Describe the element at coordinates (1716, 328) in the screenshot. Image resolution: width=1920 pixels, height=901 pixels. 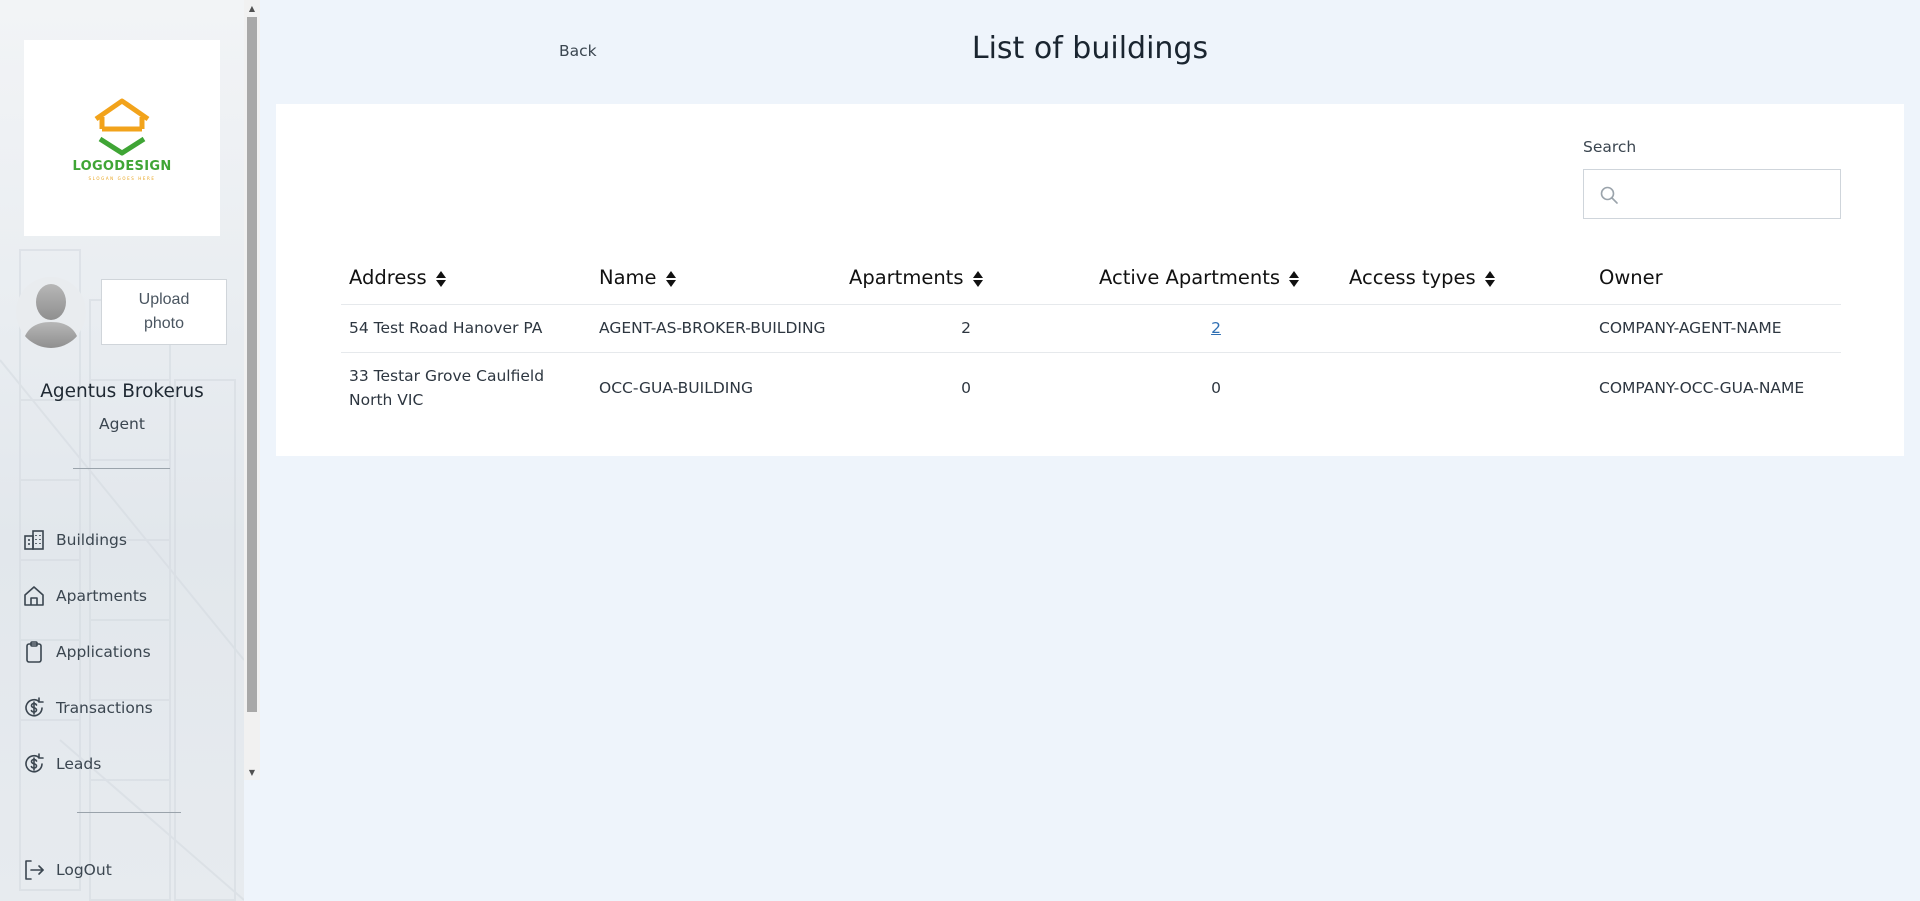
I see `cell-owner: COMPANY-AGENT-NAME` at that location.